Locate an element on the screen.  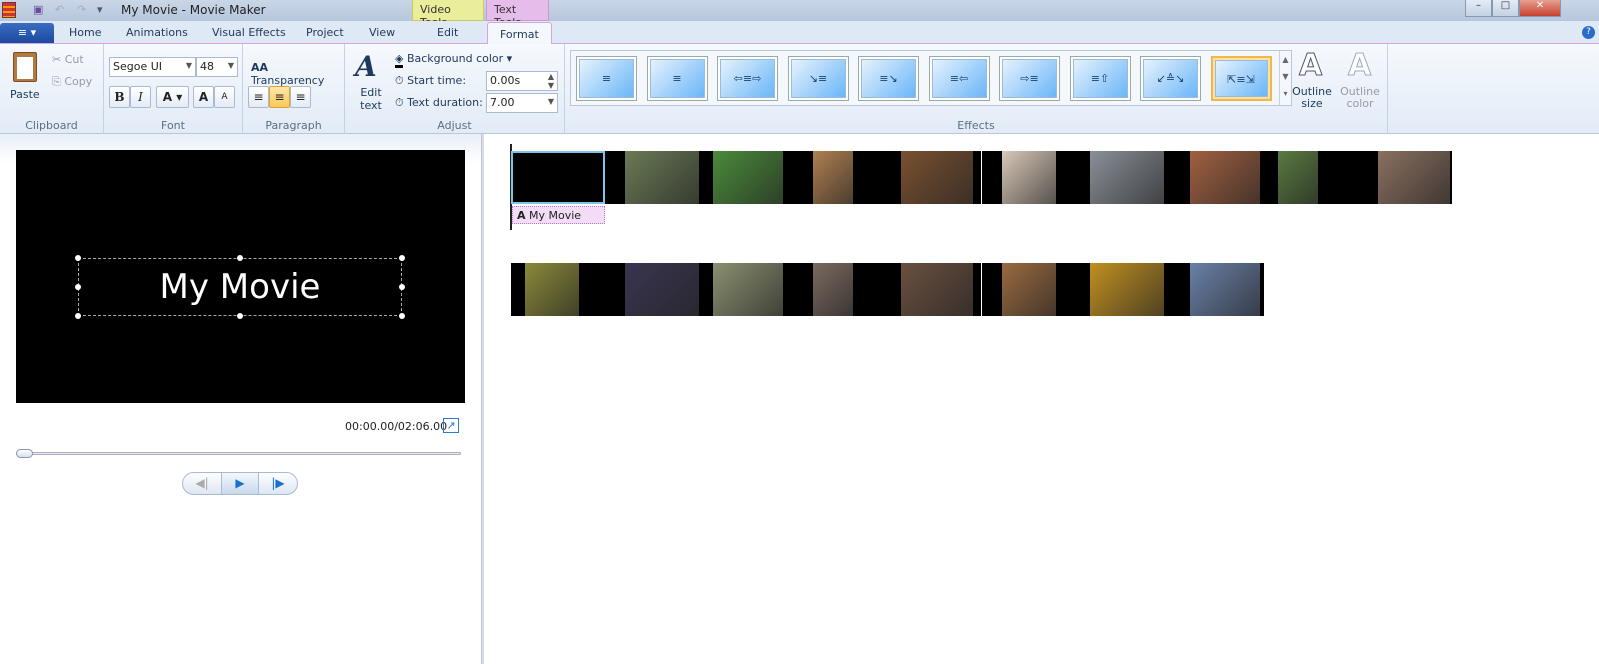
font-group: Segoe UI ▼ 48 ▼ B I A ▾ A A Font is located at coordinates (173, 89).